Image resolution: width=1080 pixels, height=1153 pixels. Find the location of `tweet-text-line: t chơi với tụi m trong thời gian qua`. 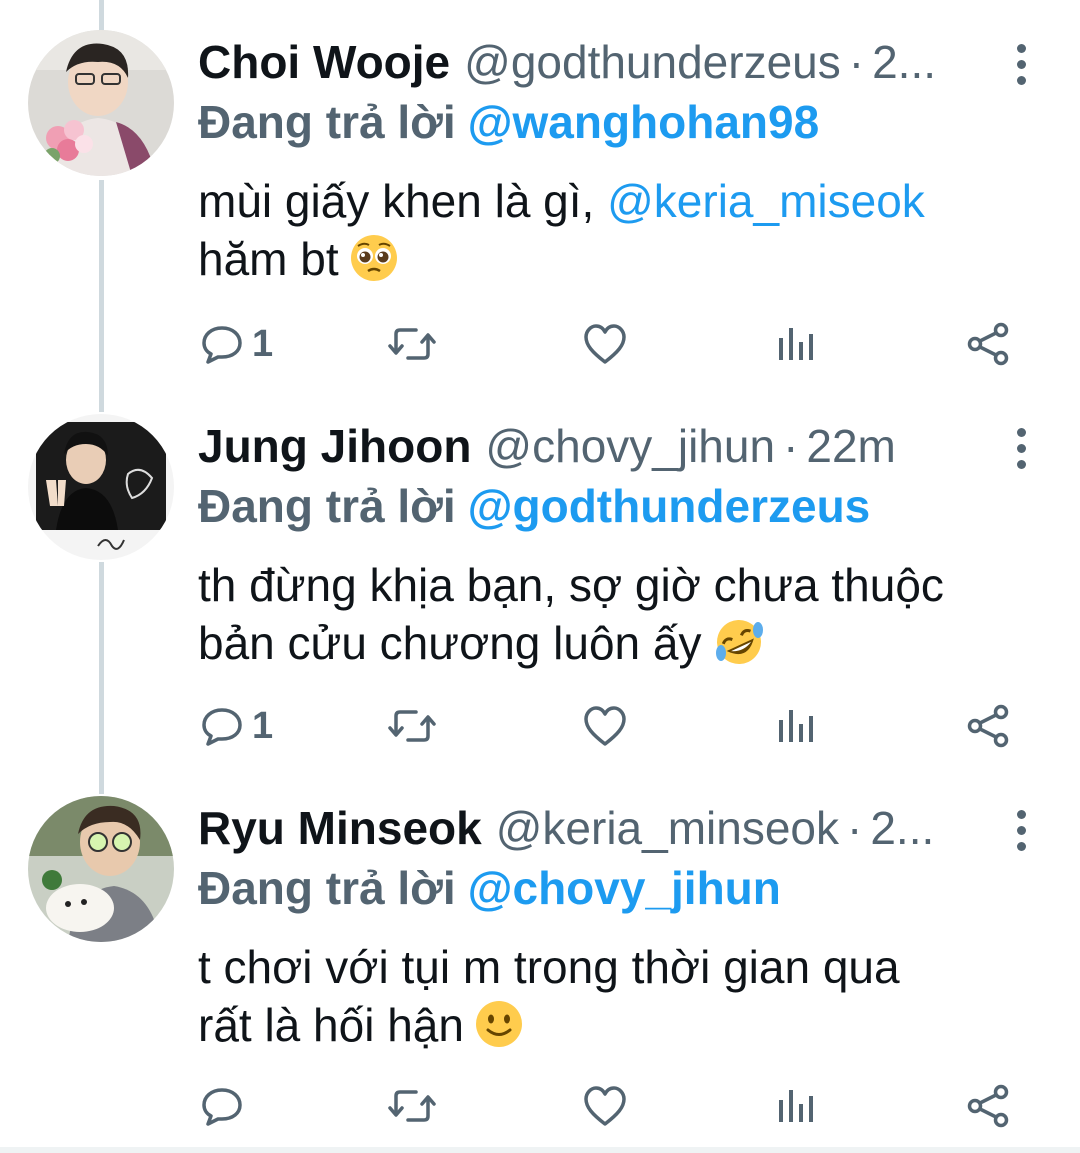

tweet-text-line: t chơi với tụi m trong thời gian qua is located at coordinates (549, 967).